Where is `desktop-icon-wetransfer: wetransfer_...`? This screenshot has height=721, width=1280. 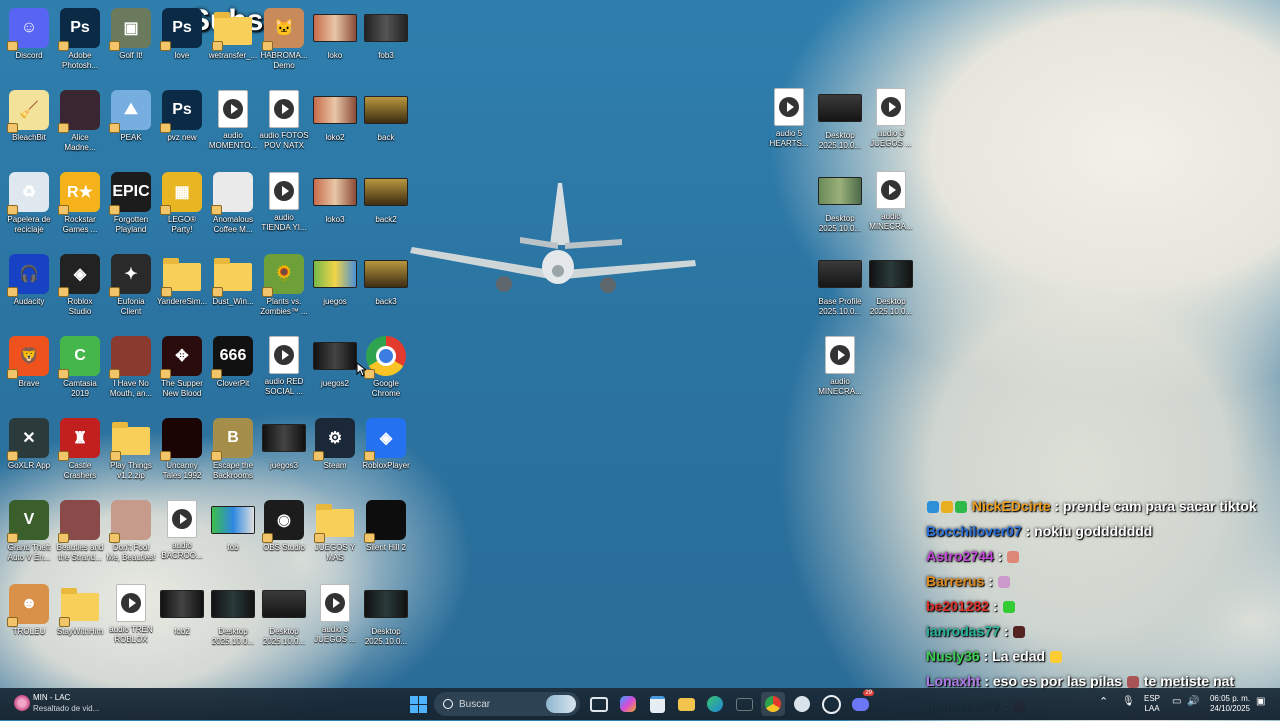
desktop-icon-wetransfer: wetransfer_... is located at coordinates (233, 34).